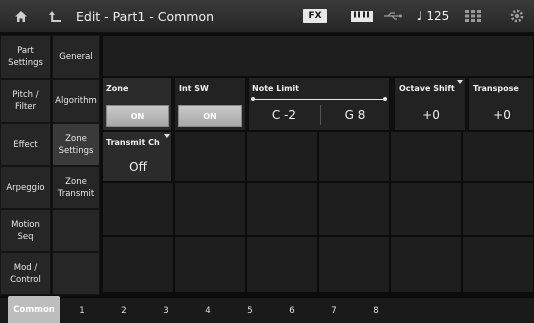 This screenshot has height=323, width=534. Describe the element at coordinates (292, 310) in the screenshot. I see `tab-part-6: 6` at that location.